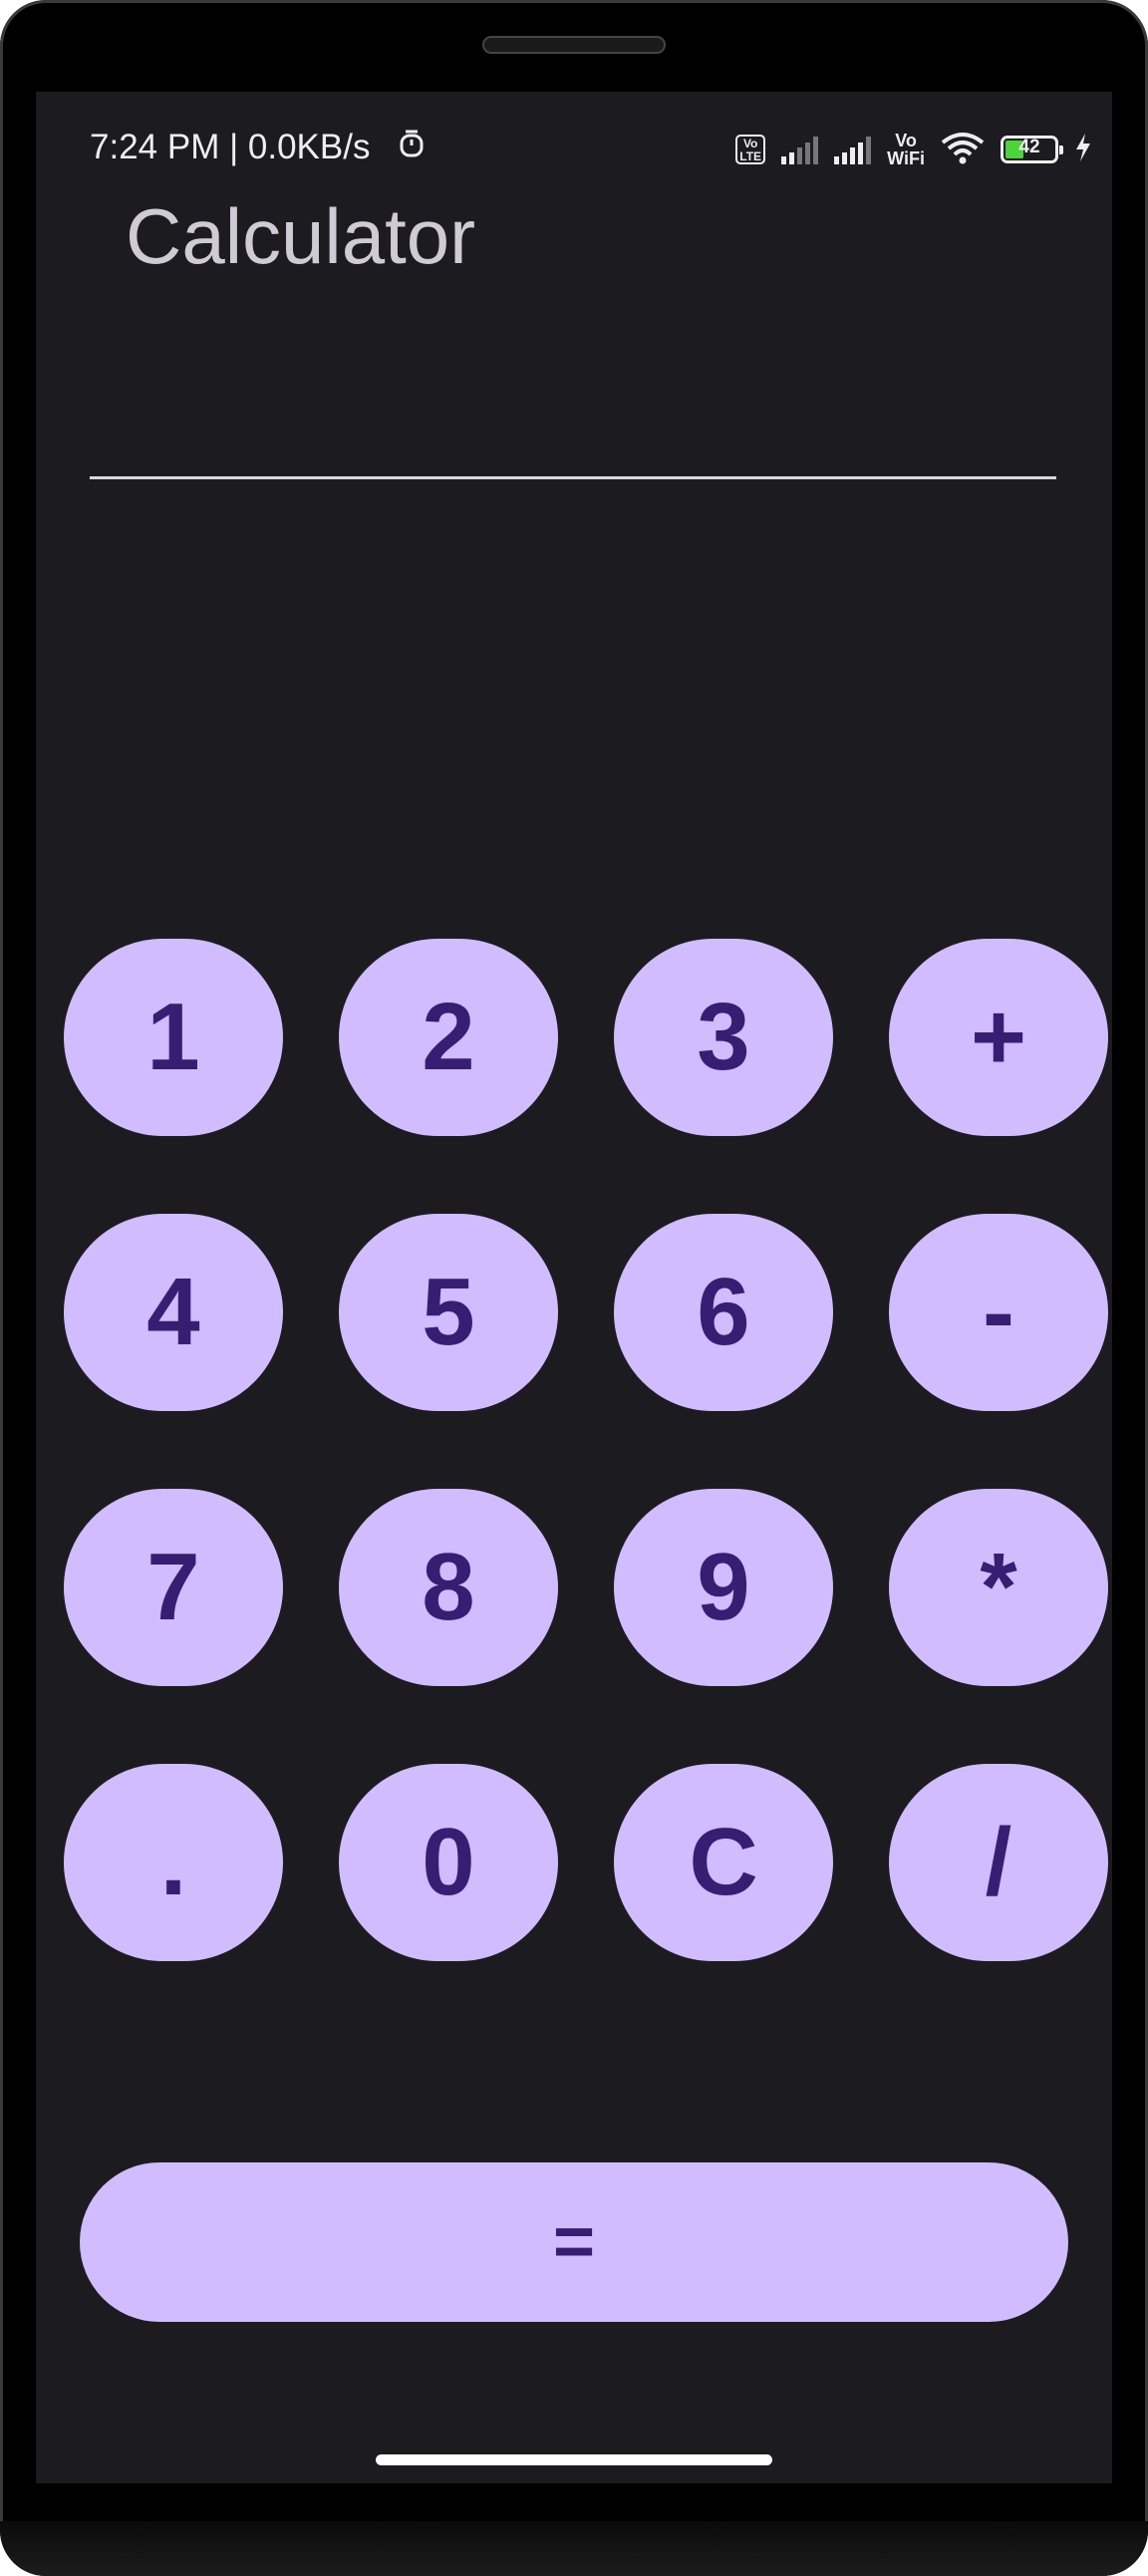  Describe the element at coordinates (448, 1037) in the screenshot. I see `key-2: 2` at that location.